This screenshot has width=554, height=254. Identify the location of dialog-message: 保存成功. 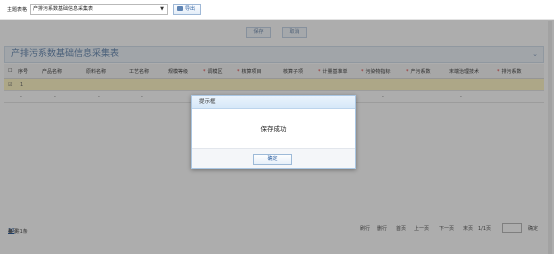
(273, 129).